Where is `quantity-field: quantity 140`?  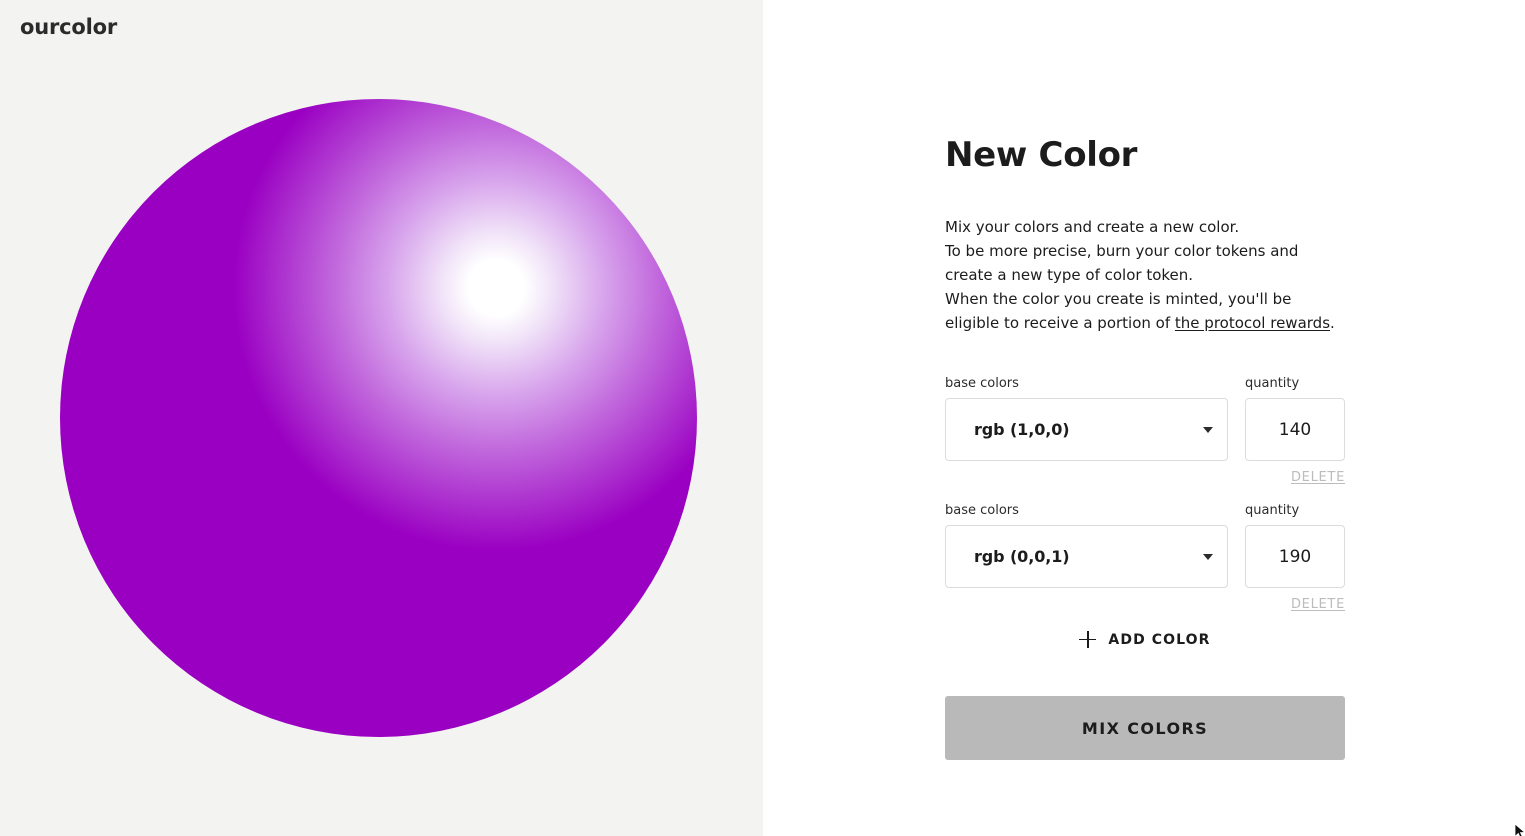 quantity-field: quantity 140 is located at coordinates (1295, 419).